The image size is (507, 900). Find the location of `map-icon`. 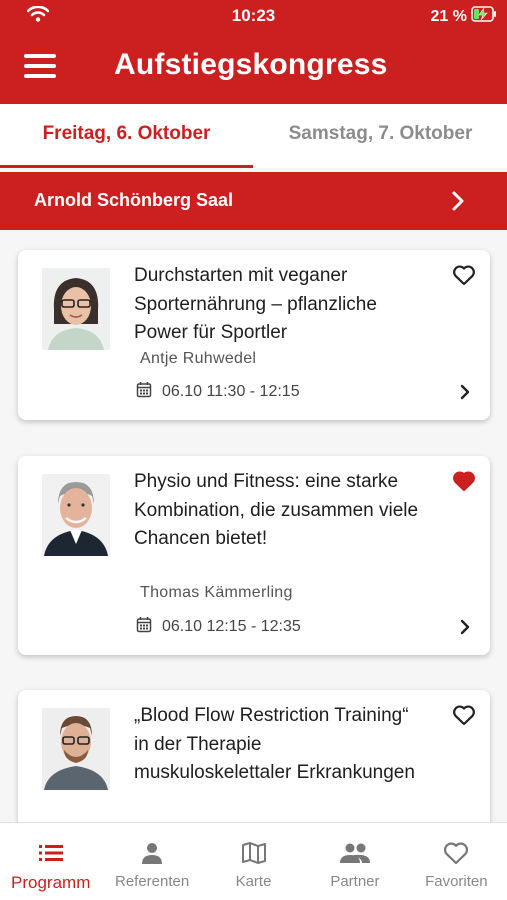

map-icon is located at coordinates (253, 853).